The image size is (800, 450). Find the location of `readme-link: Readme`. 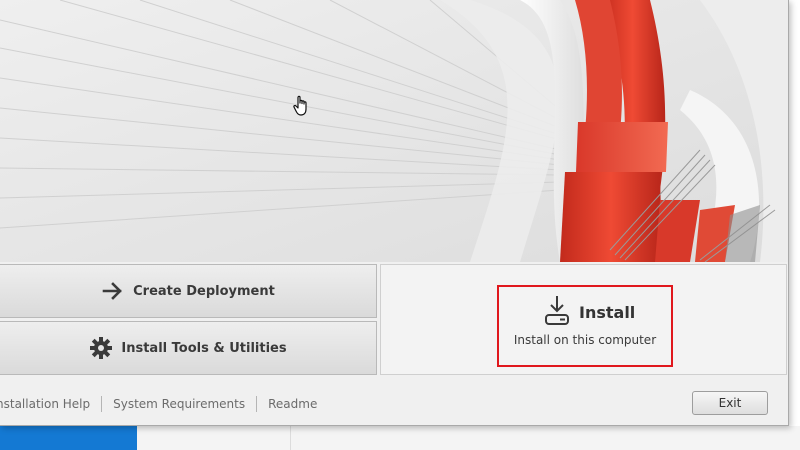

readme-link: Readme is located at coordinates (292, 404).